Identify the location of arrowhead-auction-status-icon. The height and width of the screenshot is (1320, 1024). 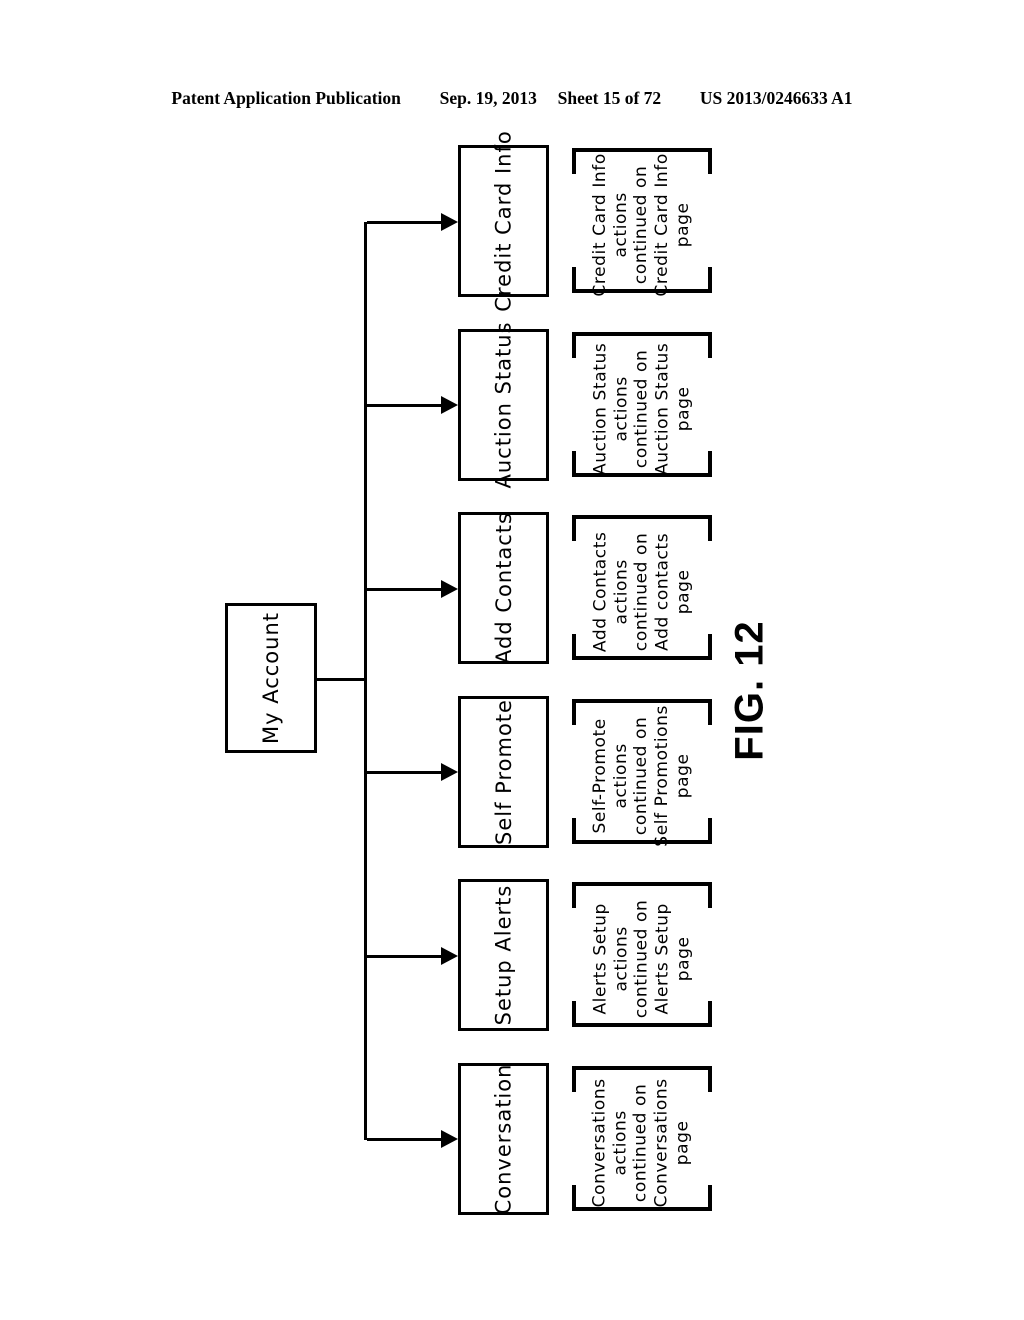
(449, 405).